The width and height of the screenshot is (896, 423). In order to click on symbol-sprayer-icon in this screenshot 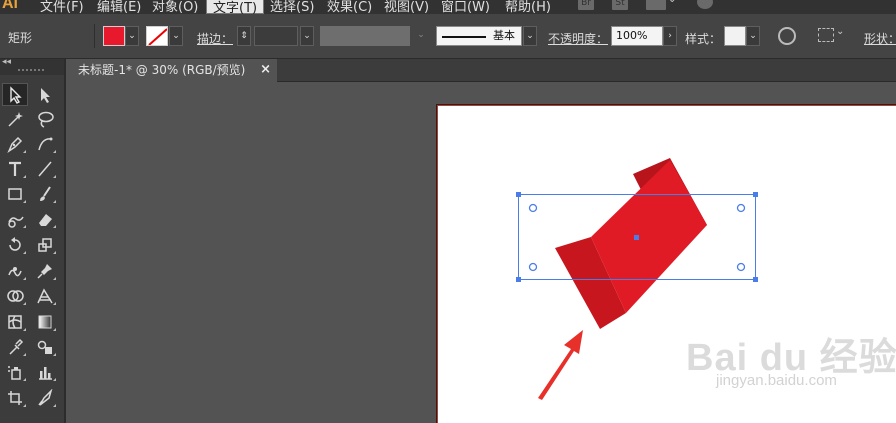, I will do `click(14, 372)`.